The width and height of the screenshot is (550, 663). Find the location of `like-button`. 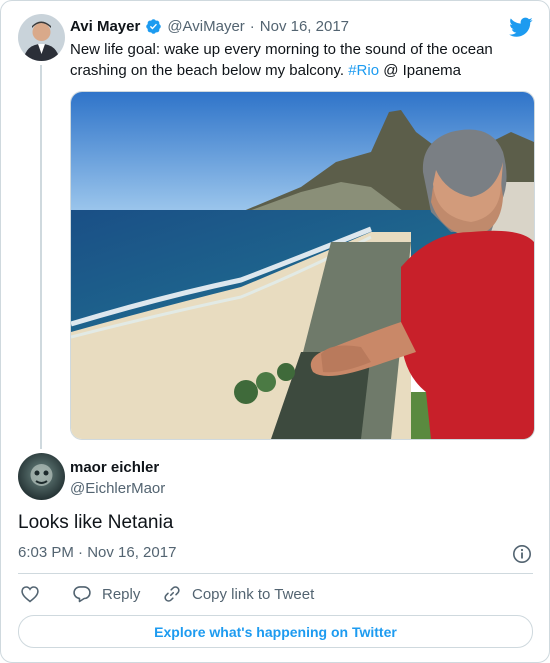

like-button is located at coordinates (30, 594).